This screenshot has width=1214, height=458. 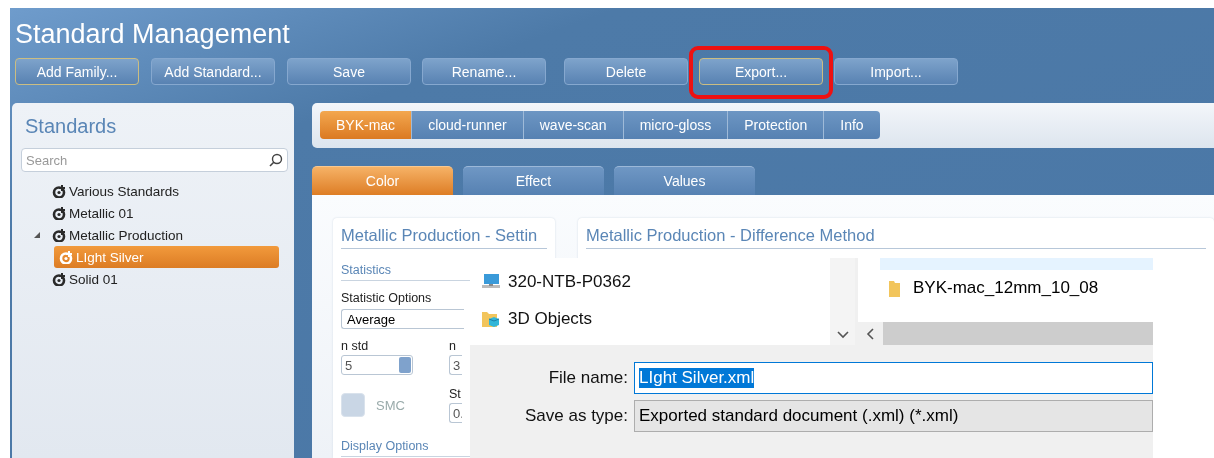 What do you see at coordinates (349, 71) in the screenshot?
I see `toolbar-button: Save` at bounding box center [349, 71].